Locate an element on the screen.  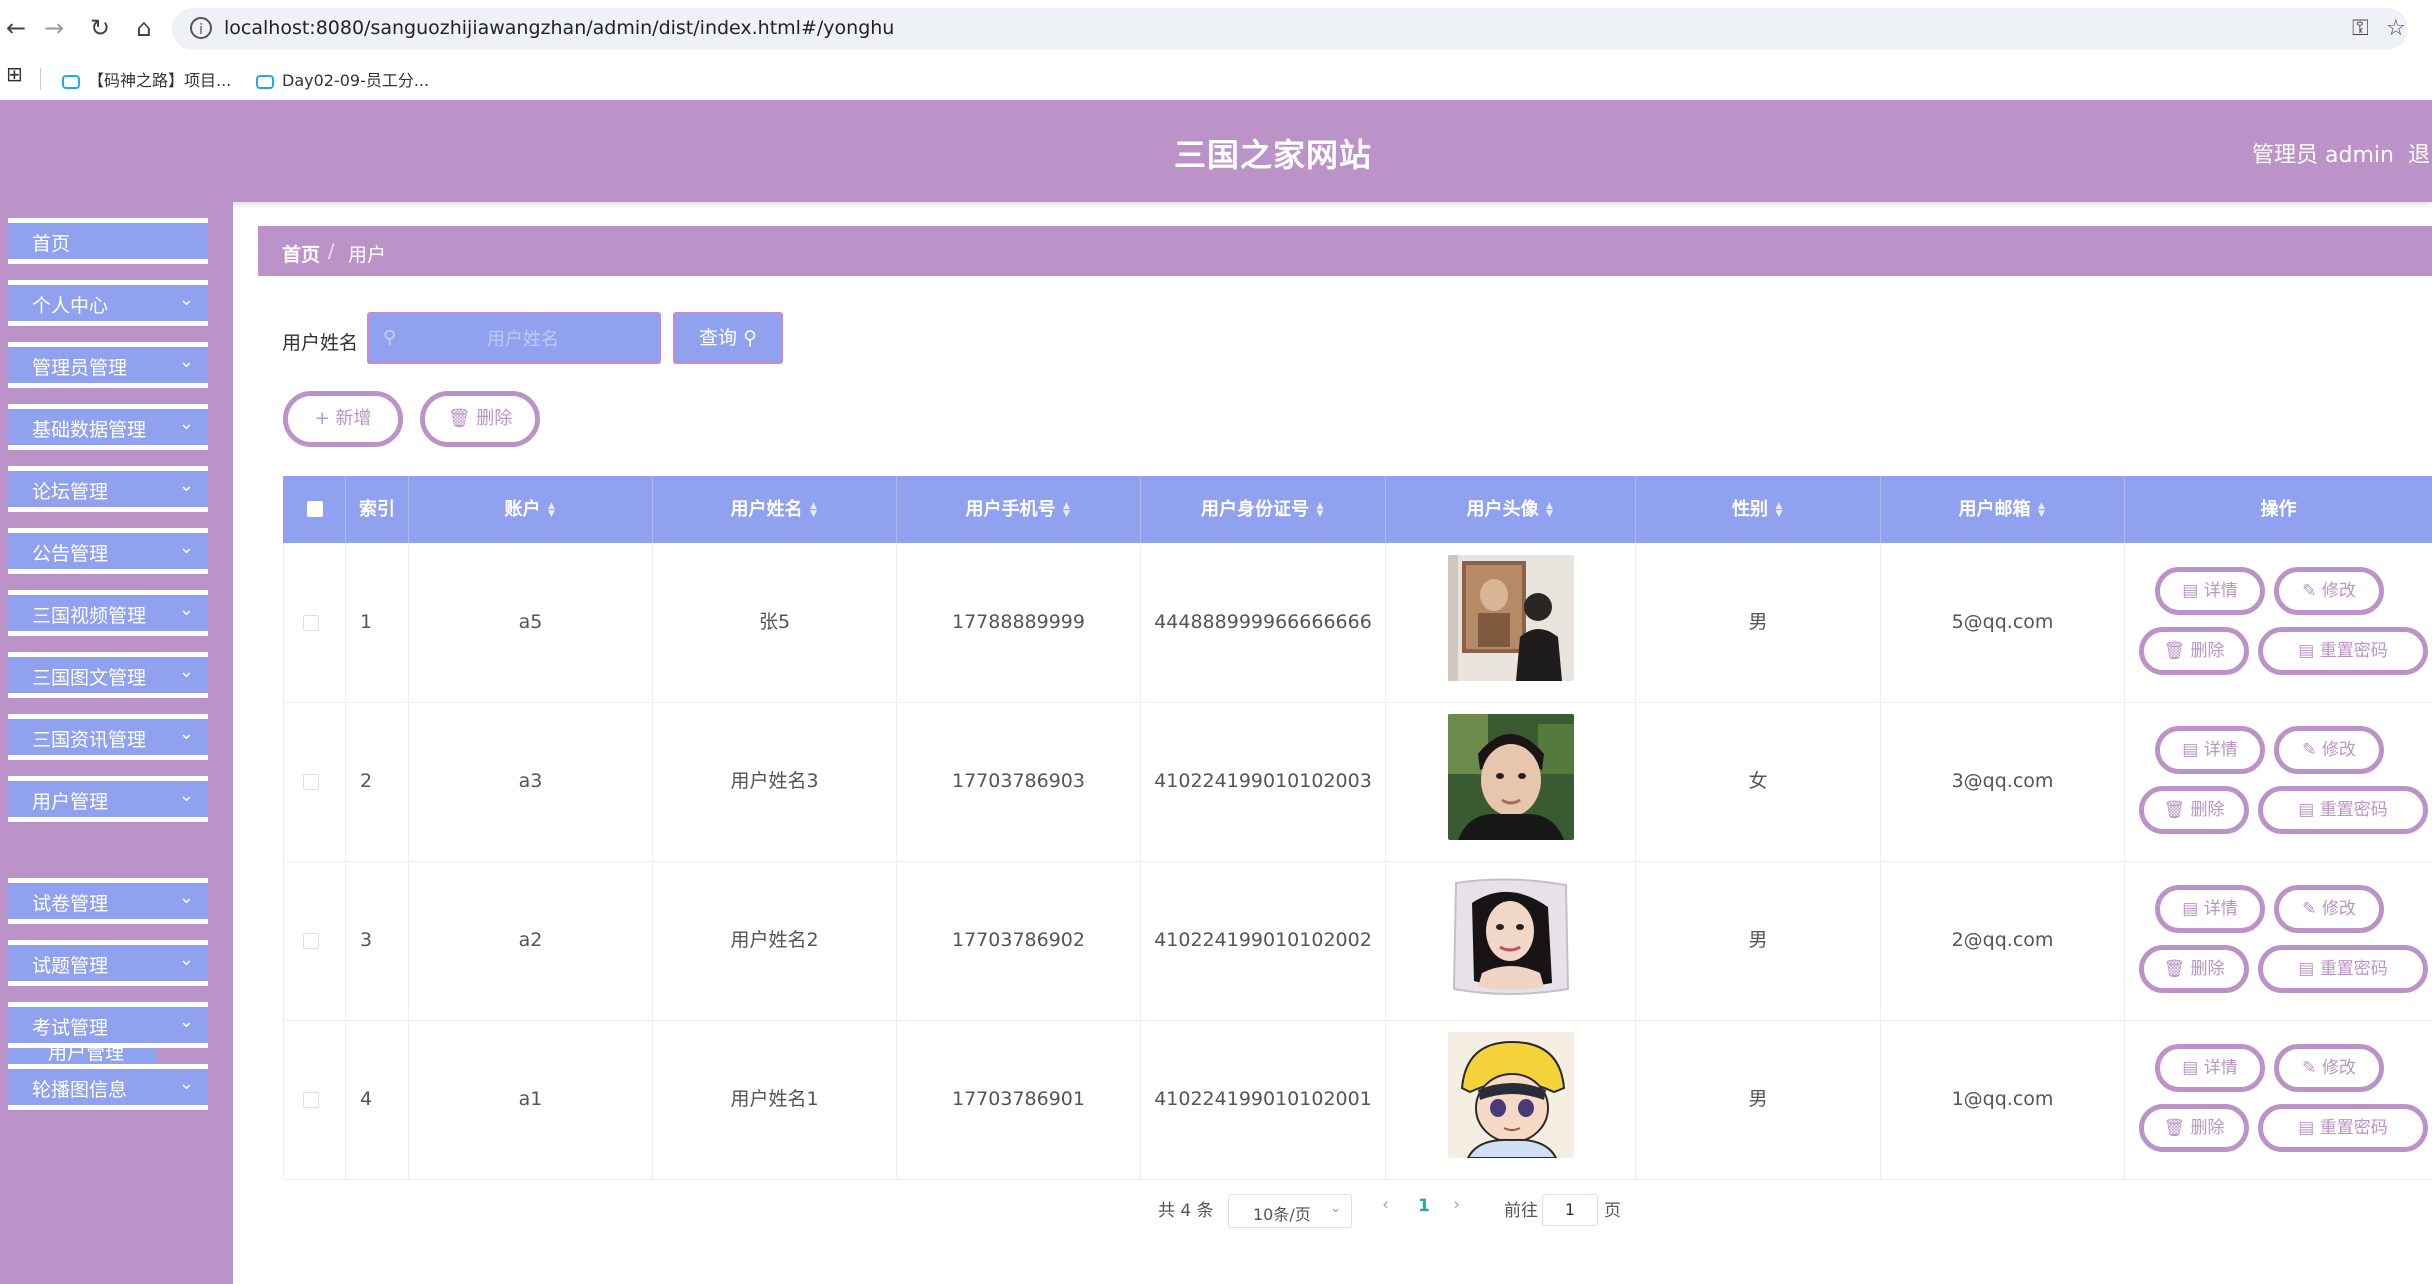
goto-page-input: 1 is located at coordinates (1570, 1210).